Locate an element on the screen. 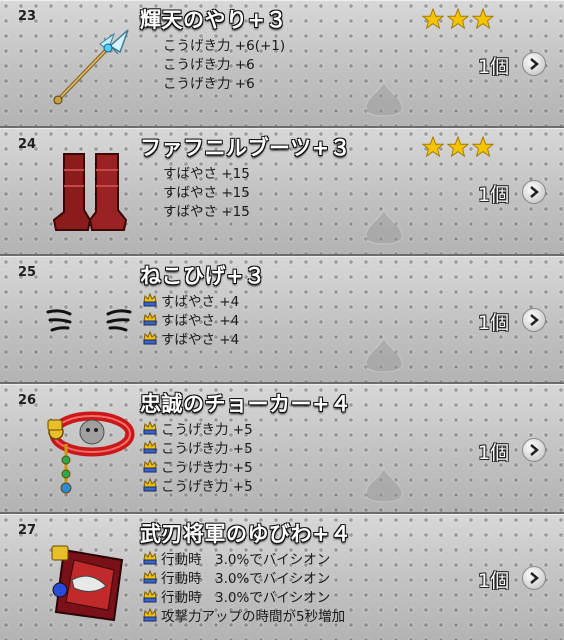  item-name: ねこひげ+３ is located at coordinates (203, 276).